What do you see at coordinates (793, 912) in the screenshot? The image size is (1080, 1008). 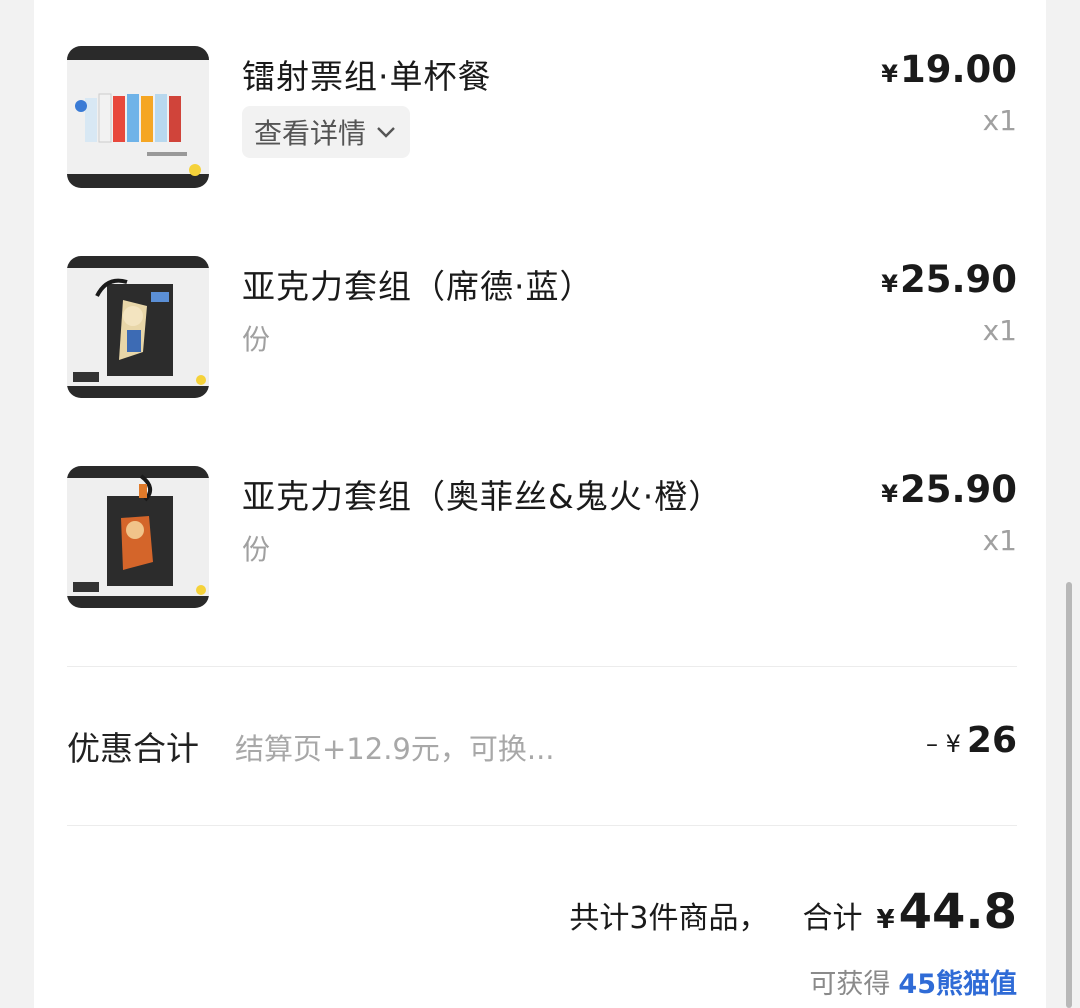 I see `order-total: 共计3件商品， 合计 ¥ 44.8` at bounding box center [793, 912].